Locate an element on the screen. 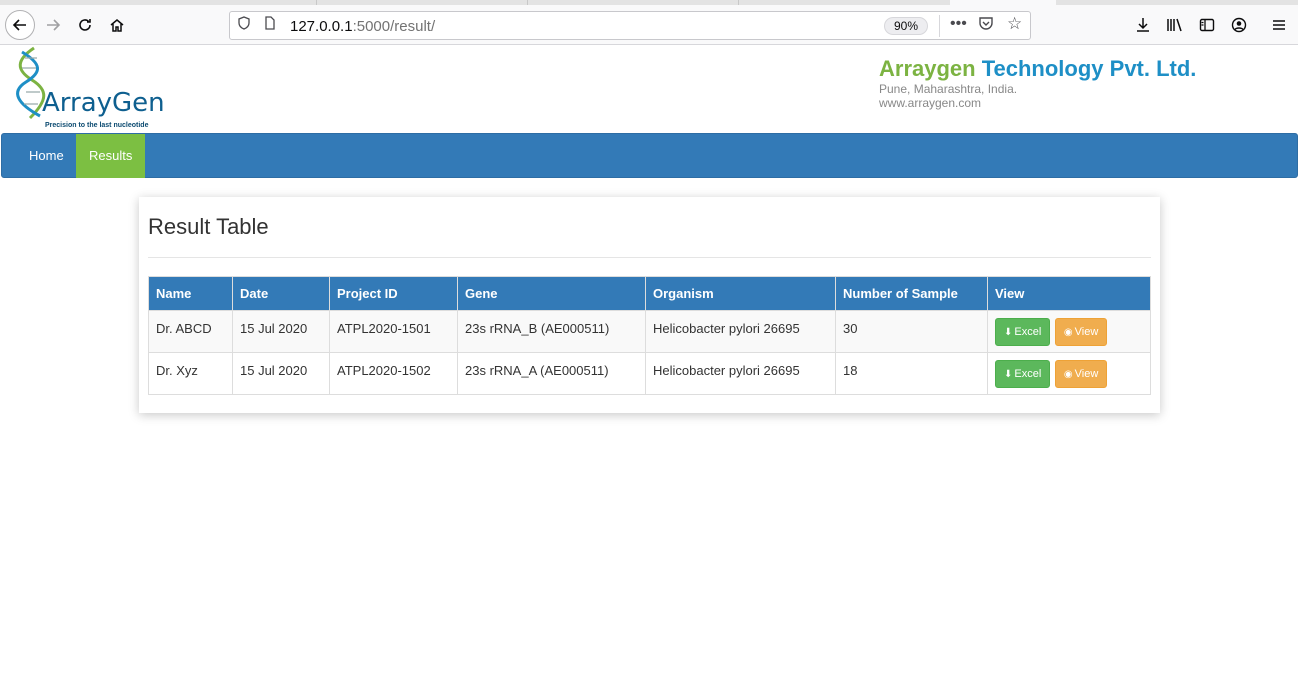 Image resolution: width=1298 pixels, height=684 pixels. page-icon is located at coordinates (270, 24).